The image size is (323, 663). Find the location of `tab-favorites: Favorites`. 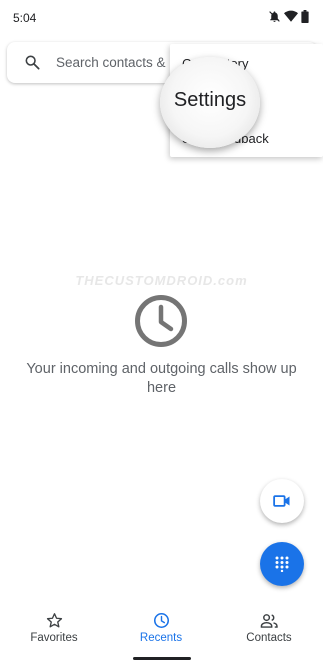

tab-favorites: Favorites is located at coordinates (54, 630).